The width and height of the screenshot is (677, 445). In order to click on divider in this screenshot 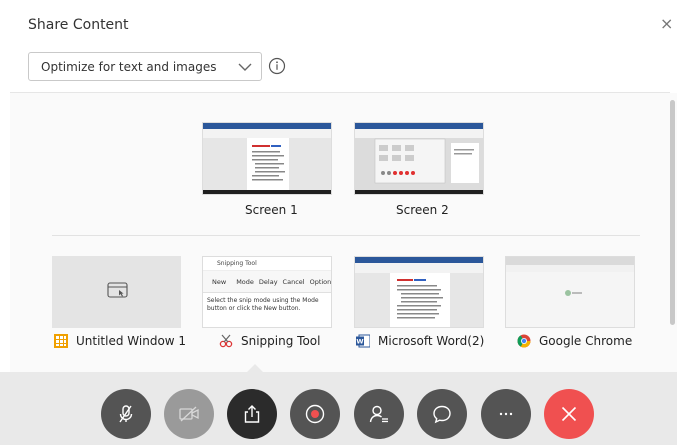, I will do `click(346, 235)`.